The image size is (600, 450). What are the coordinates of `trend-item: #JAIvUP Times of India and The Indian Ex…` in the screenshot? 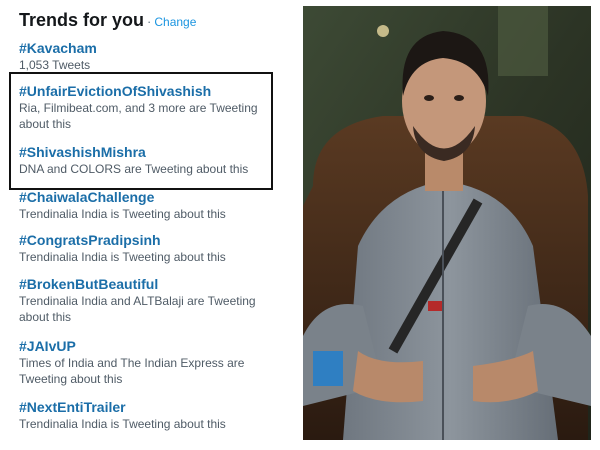 It's located at (149, 362).